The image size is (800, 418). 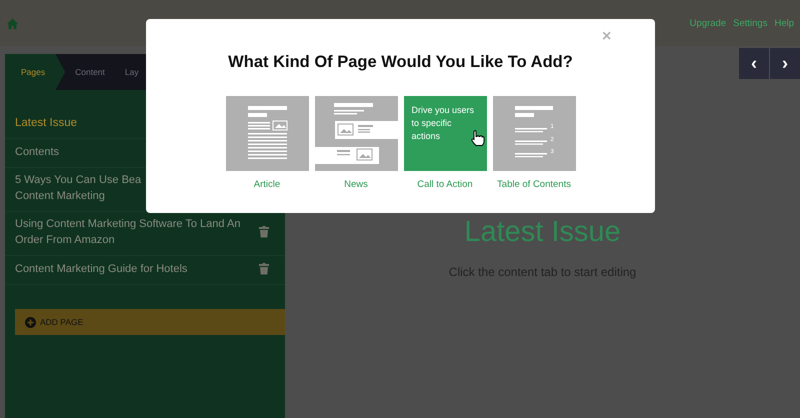 What do you see at coordinates (12, 23) in the screenshot?
I see `home-icon` at bounding box center [12, 23].